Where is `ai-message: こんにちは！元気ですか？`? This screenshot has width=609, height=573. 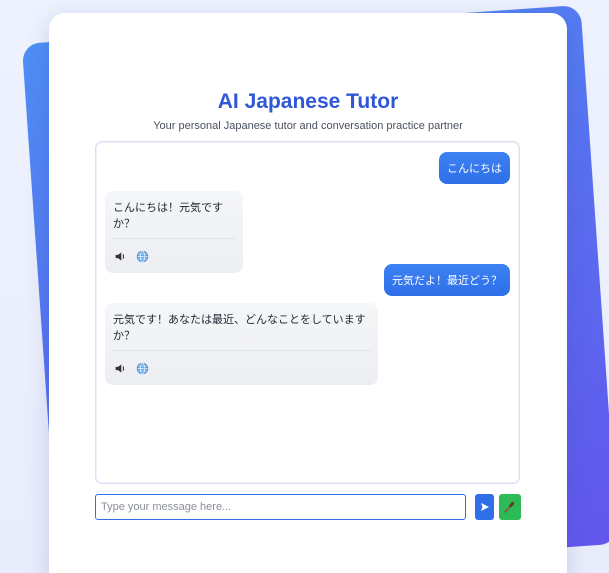 ai-message: こんにちは！元気ですか？ is located at coordinates (174, 232).